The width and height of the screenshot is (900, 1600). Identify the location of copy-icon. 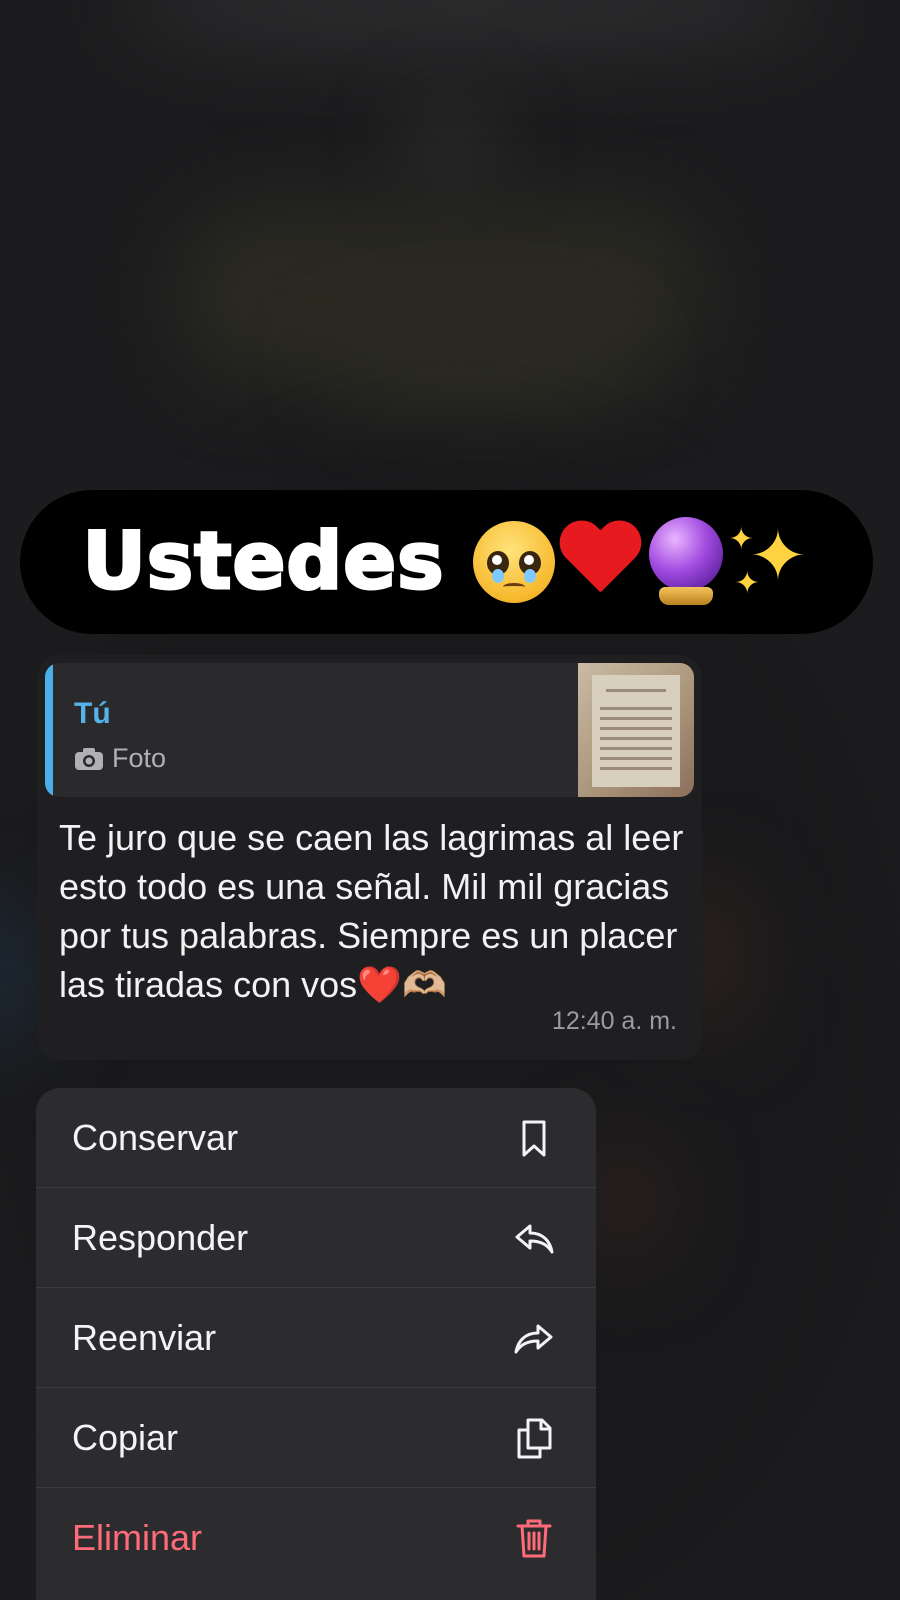
(534, 1438).